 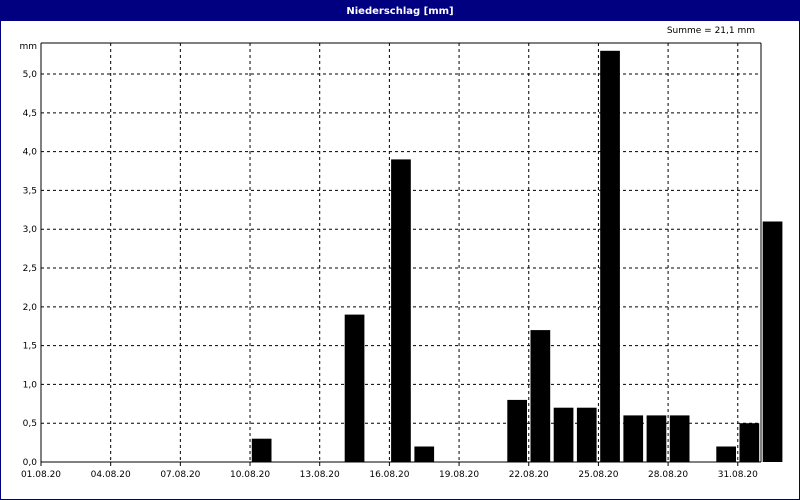 I want to click on y-tick-label: 5,0, so click(x=30, y=75).